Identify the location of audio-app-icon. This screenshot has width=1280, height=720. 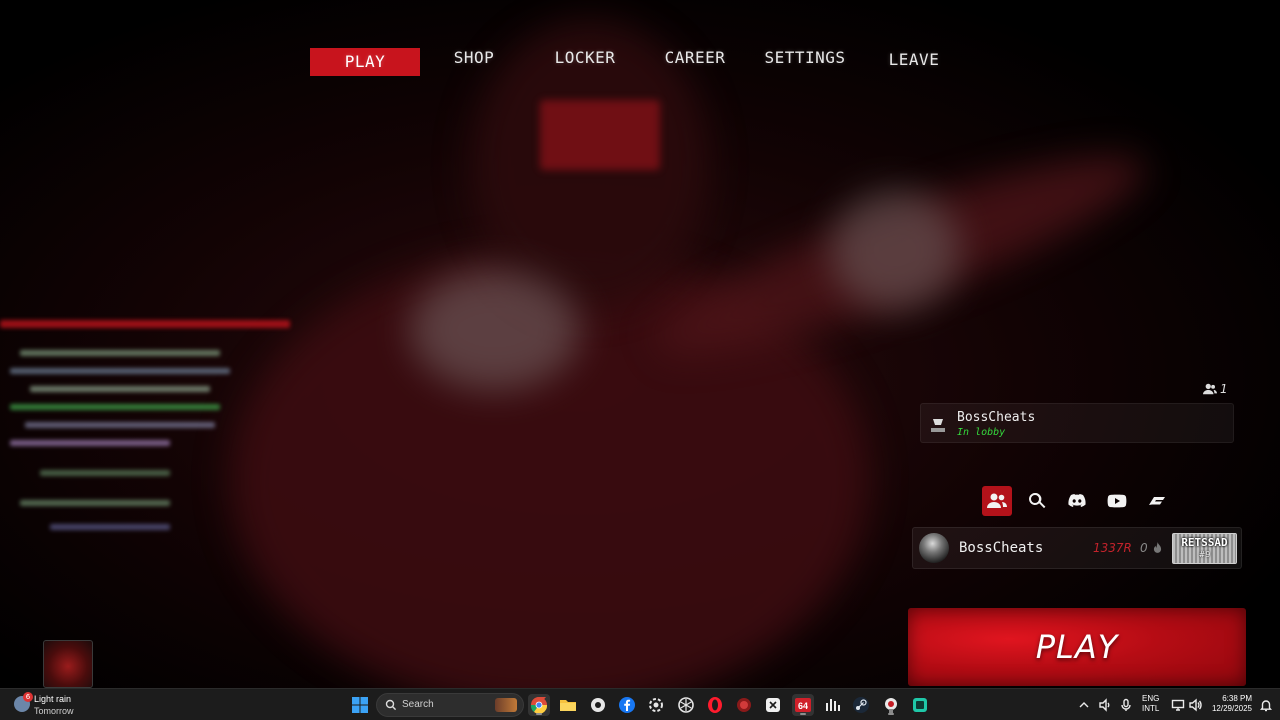
(833, 705).